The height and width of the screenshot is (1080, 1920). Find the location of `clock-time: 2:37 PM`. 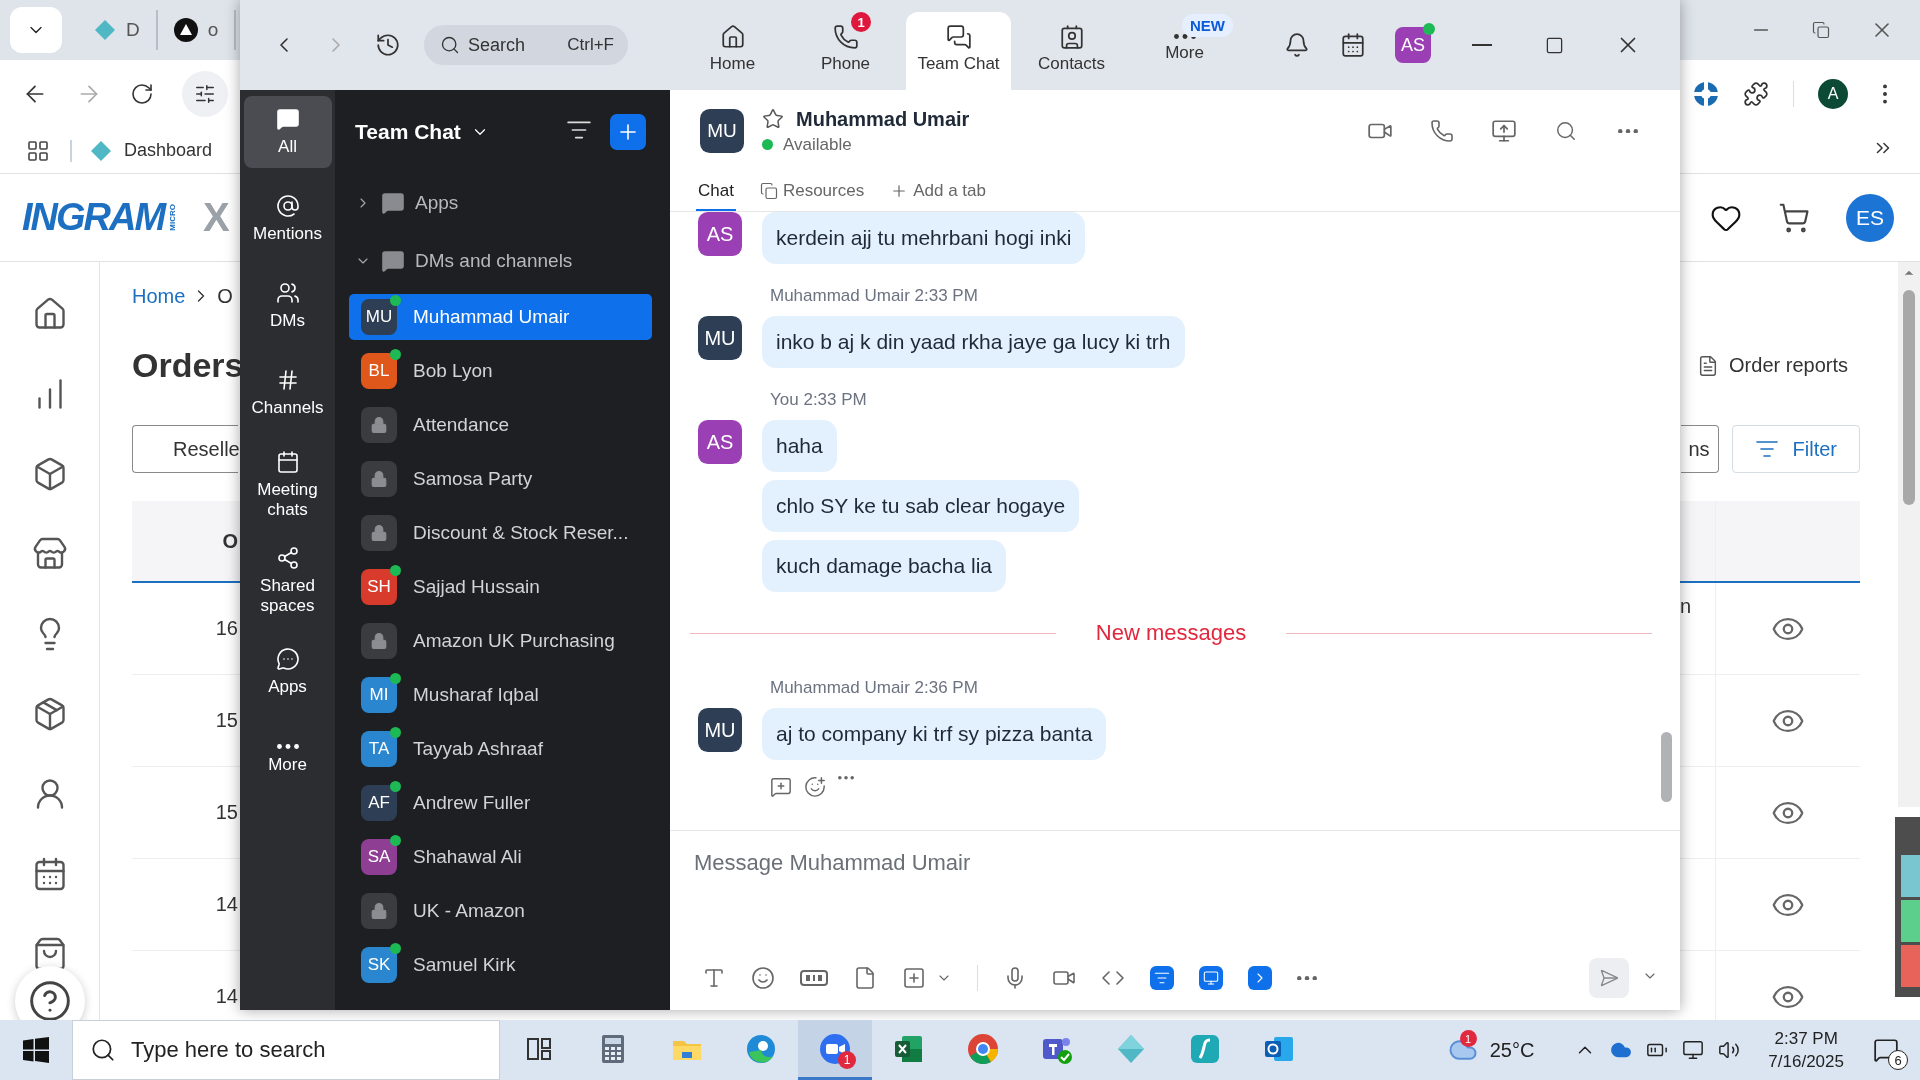

clock-time: 2:37 PM is located at coordinates (1806, 1038).